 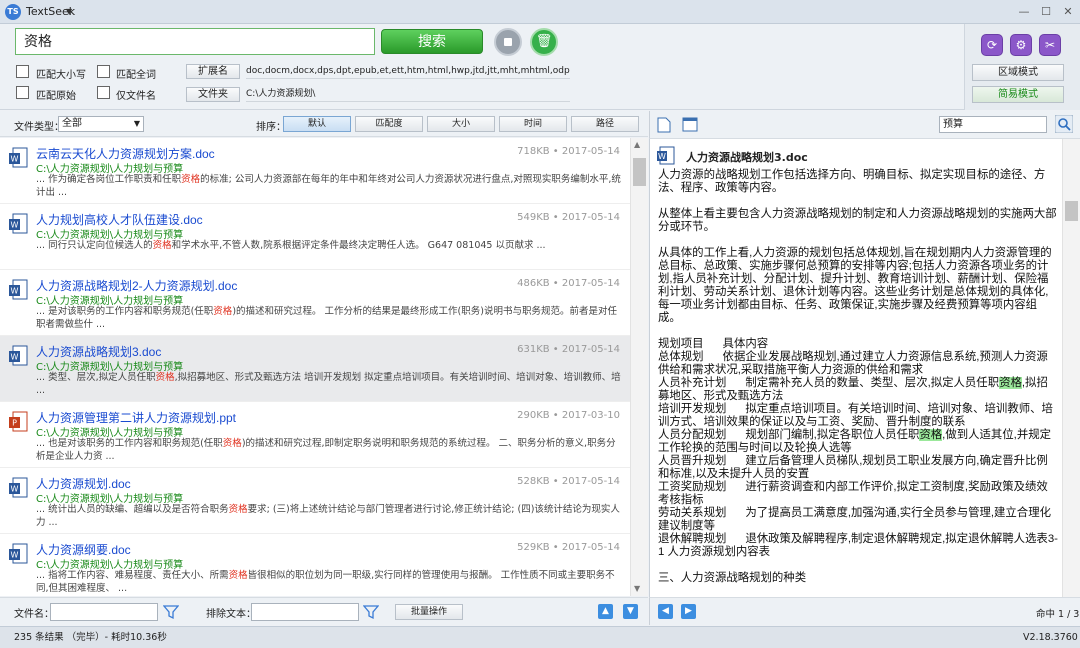 What do you see at coordinates (213, 94) in the screenshot?
I see `folder-label: 文件夹` at bounding box center [213, 94].